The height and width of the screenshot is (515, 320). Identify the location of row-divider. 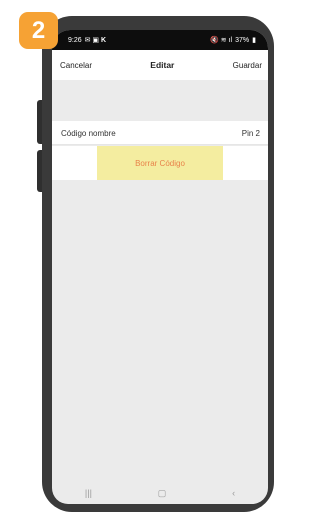
(160, 144).